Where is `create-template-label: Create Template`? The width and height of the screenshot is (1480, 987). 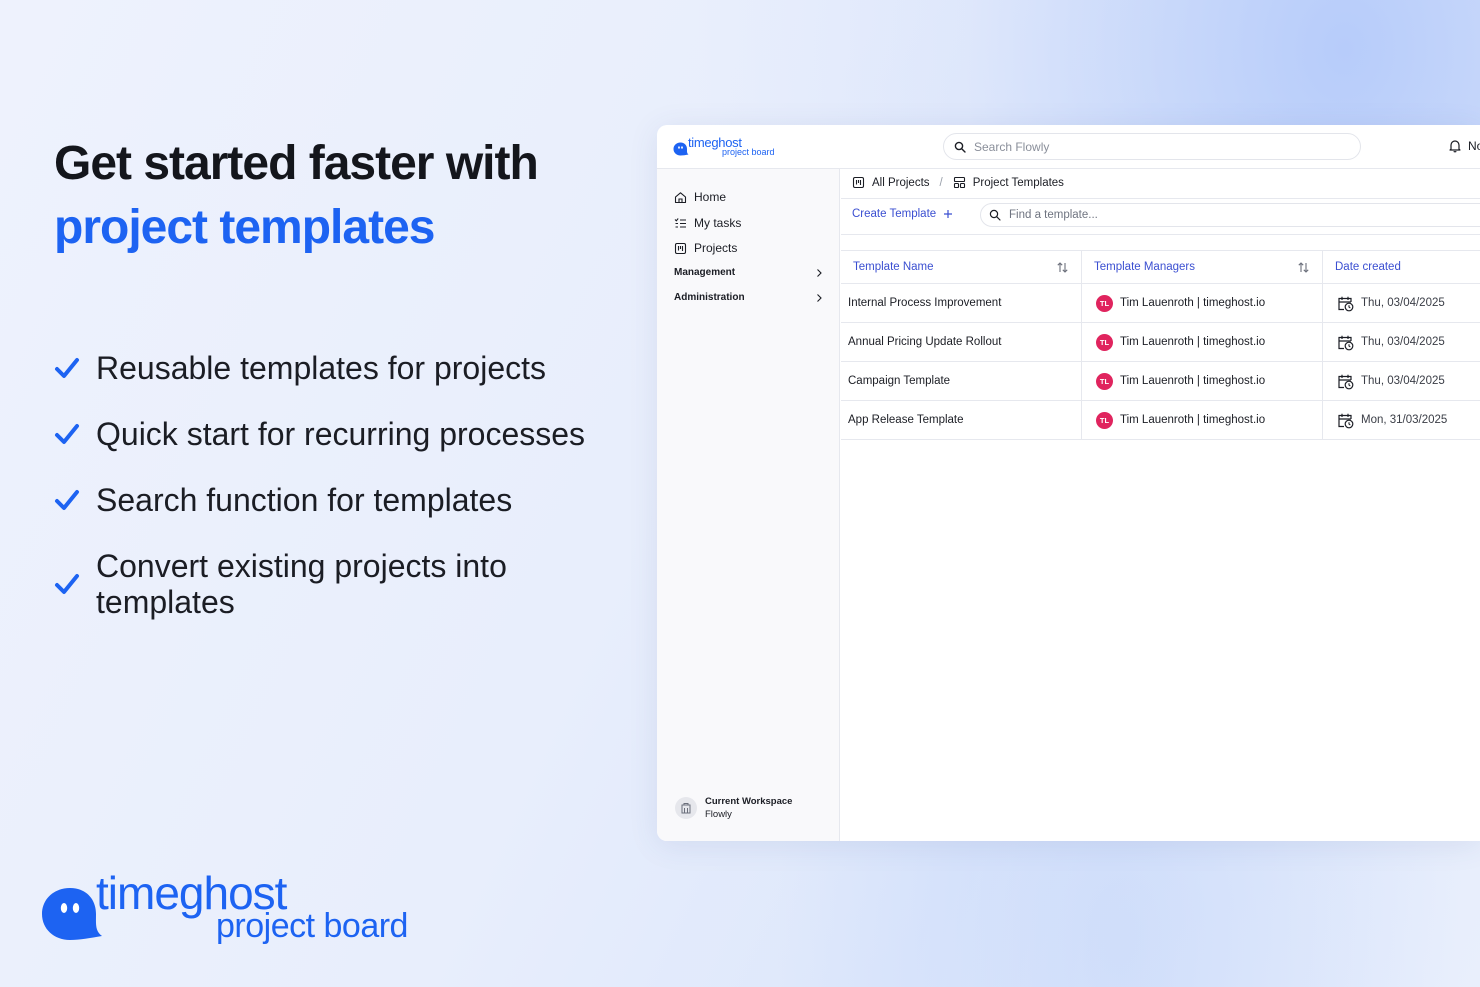
create-template-label: Create Template is located at coordinates (894, 214).